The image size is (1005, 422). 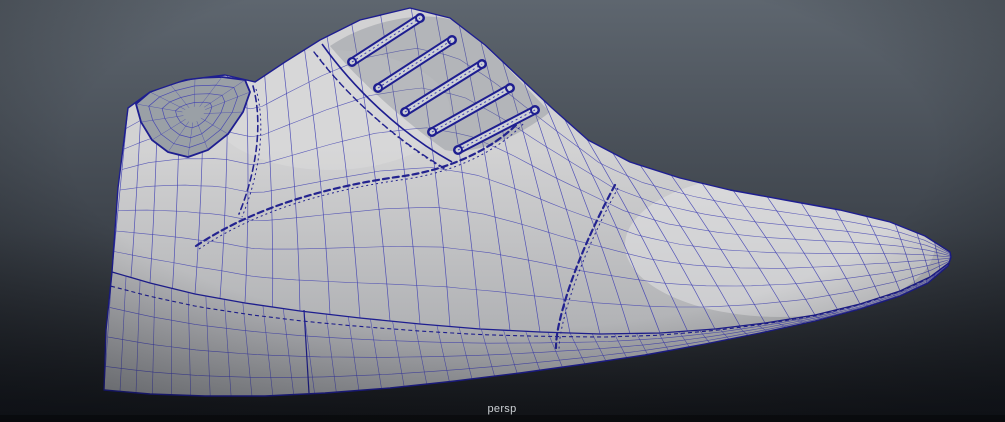 What do you see at coordinates (501, 409) in the screenshot?
I see `camera-label: persp` at bounding box center [501, 409].